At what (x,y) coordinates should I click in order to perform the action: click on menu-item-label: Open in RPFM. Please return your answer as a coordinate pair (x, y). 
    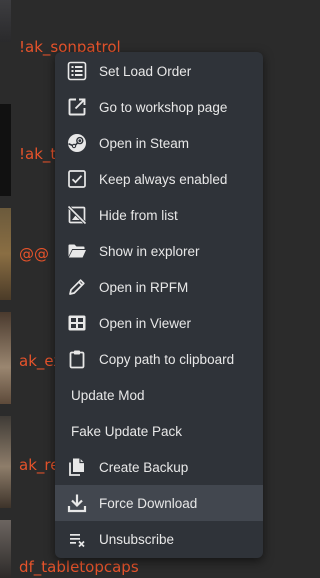
    Looking at the image, I should click on (144, 287).